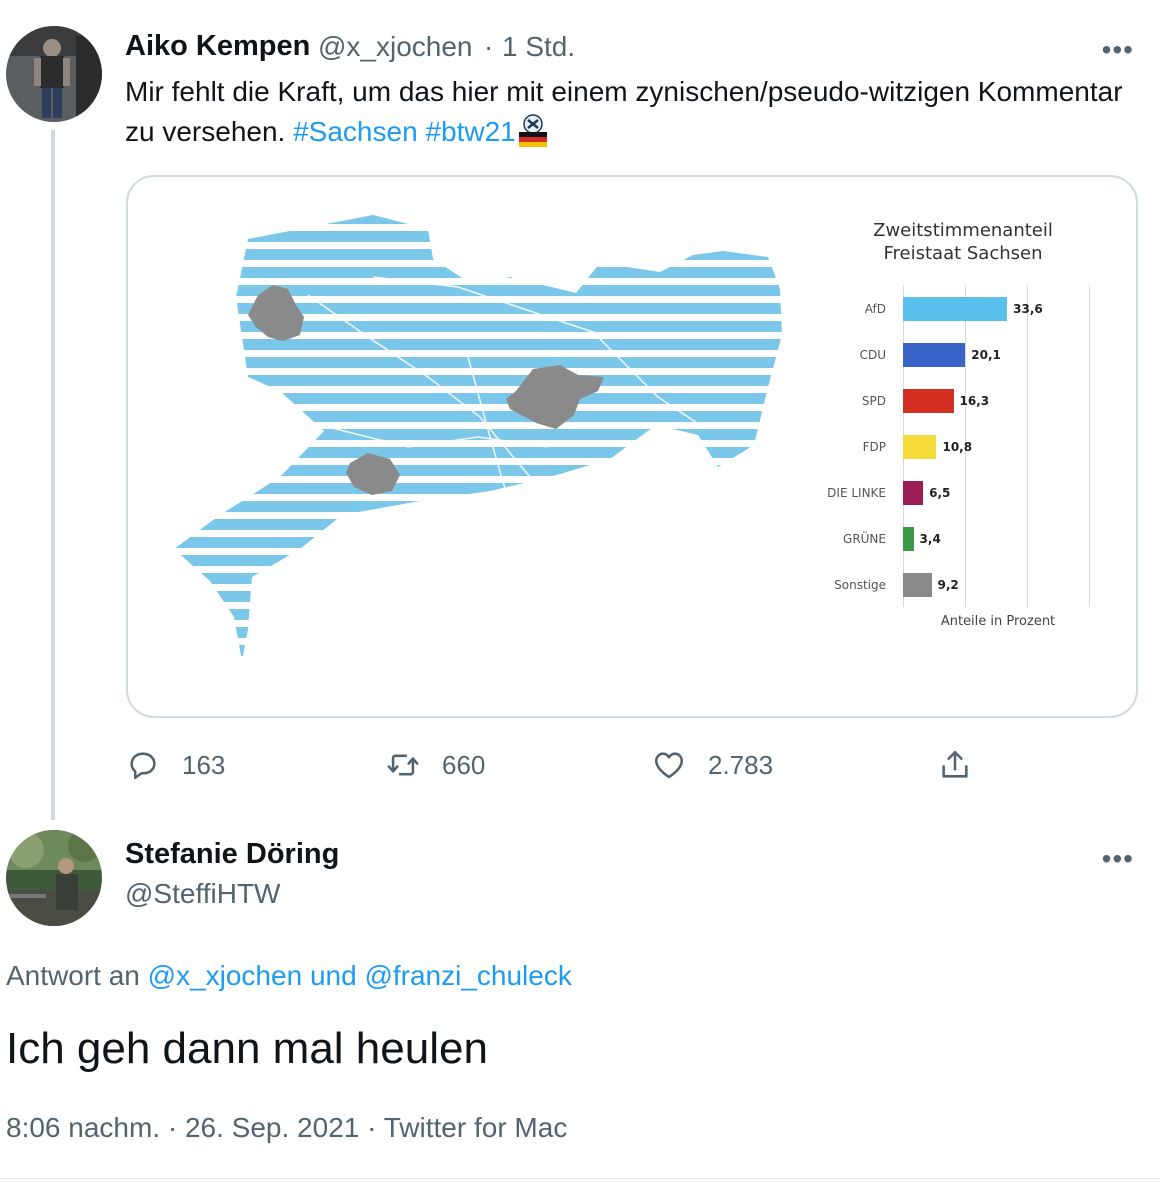 This screenshot has width=1160, height=1182. Describe the element at coordinates (355, 131) in the screenshot. I see `hashtag-sachsen: #Sachsen` at that location.